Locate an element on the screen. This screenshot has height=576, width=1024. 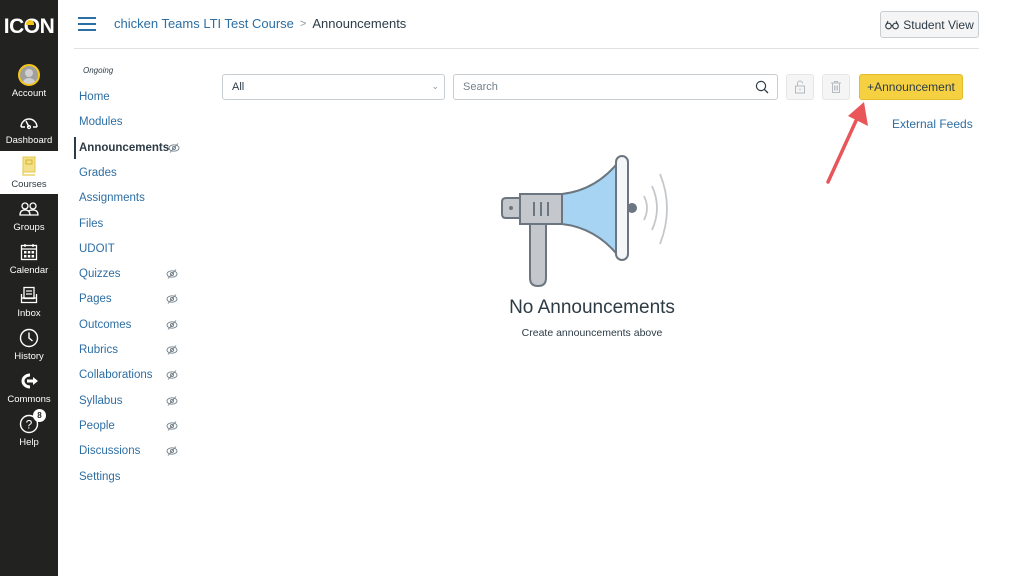
global-nav-history: History is located at coordinates (29, 344).